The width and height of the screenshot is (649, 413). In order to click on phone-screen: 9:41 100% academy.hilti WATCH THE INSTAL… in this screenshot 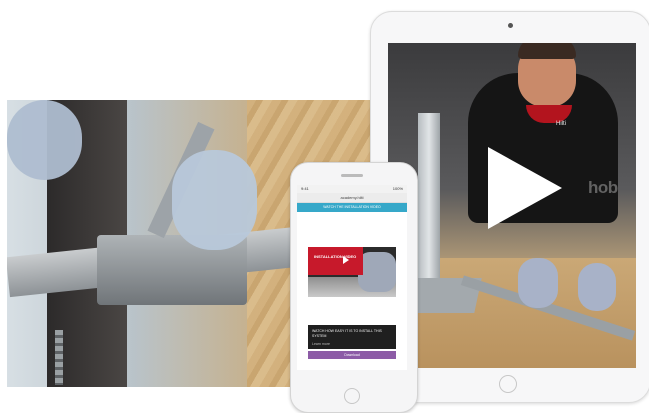, I will do `click(352, 277)`.